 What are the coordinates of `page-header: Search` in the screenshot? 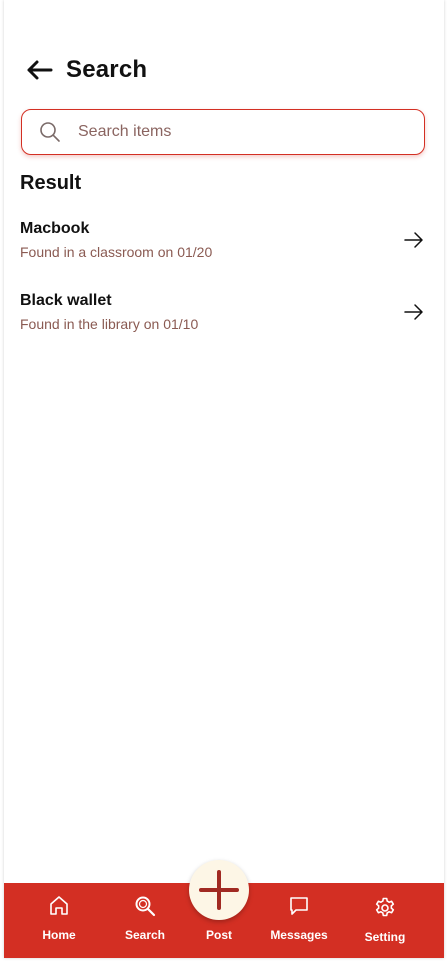 It's located at (85, 70).